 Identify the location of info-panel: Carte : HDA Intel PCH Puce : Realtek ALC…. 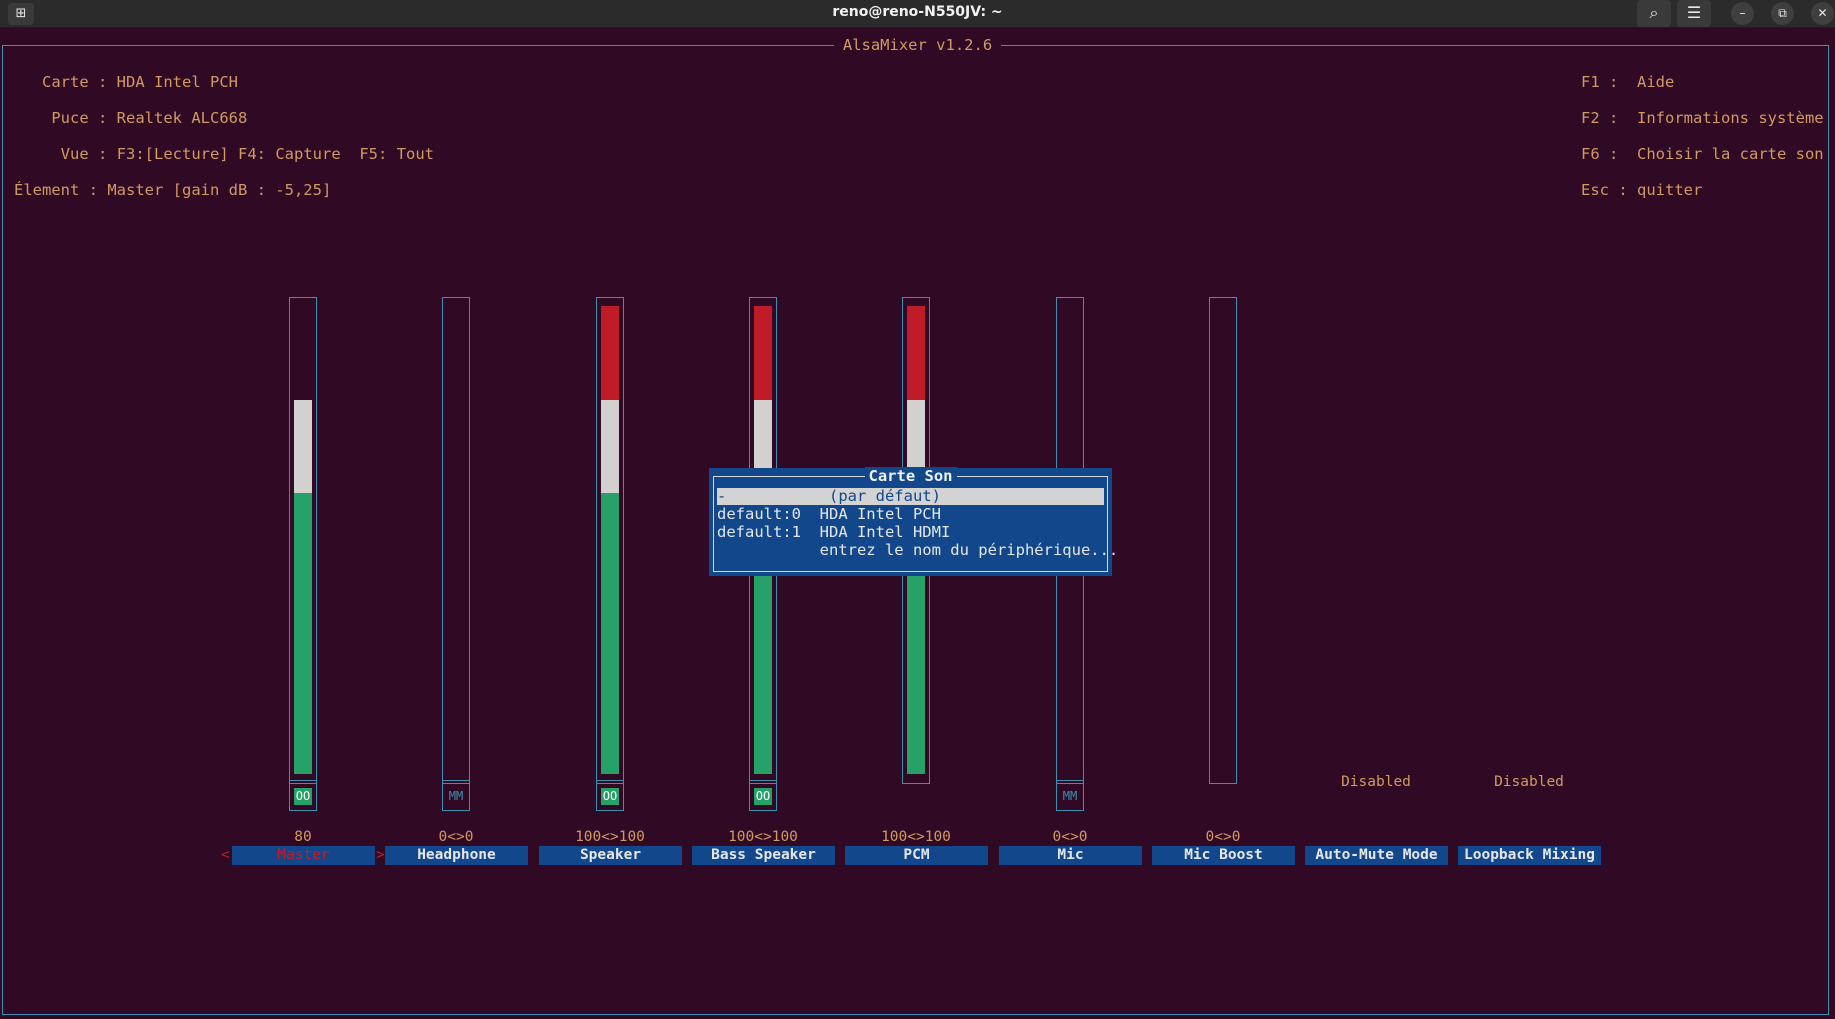
(224, 136).